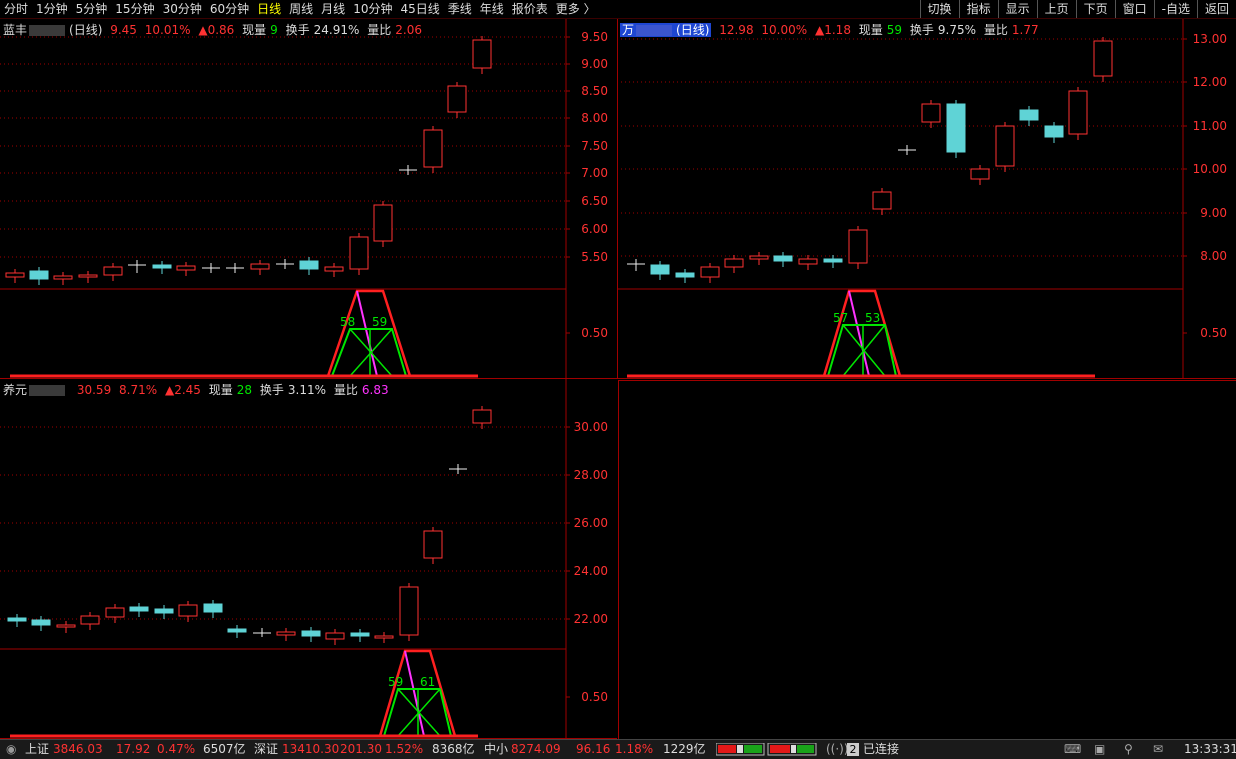 The image size is (1236, 759). Describe the element at coordinates (894, 30) in the screenshot. I see `volume-value: 59` at that location.